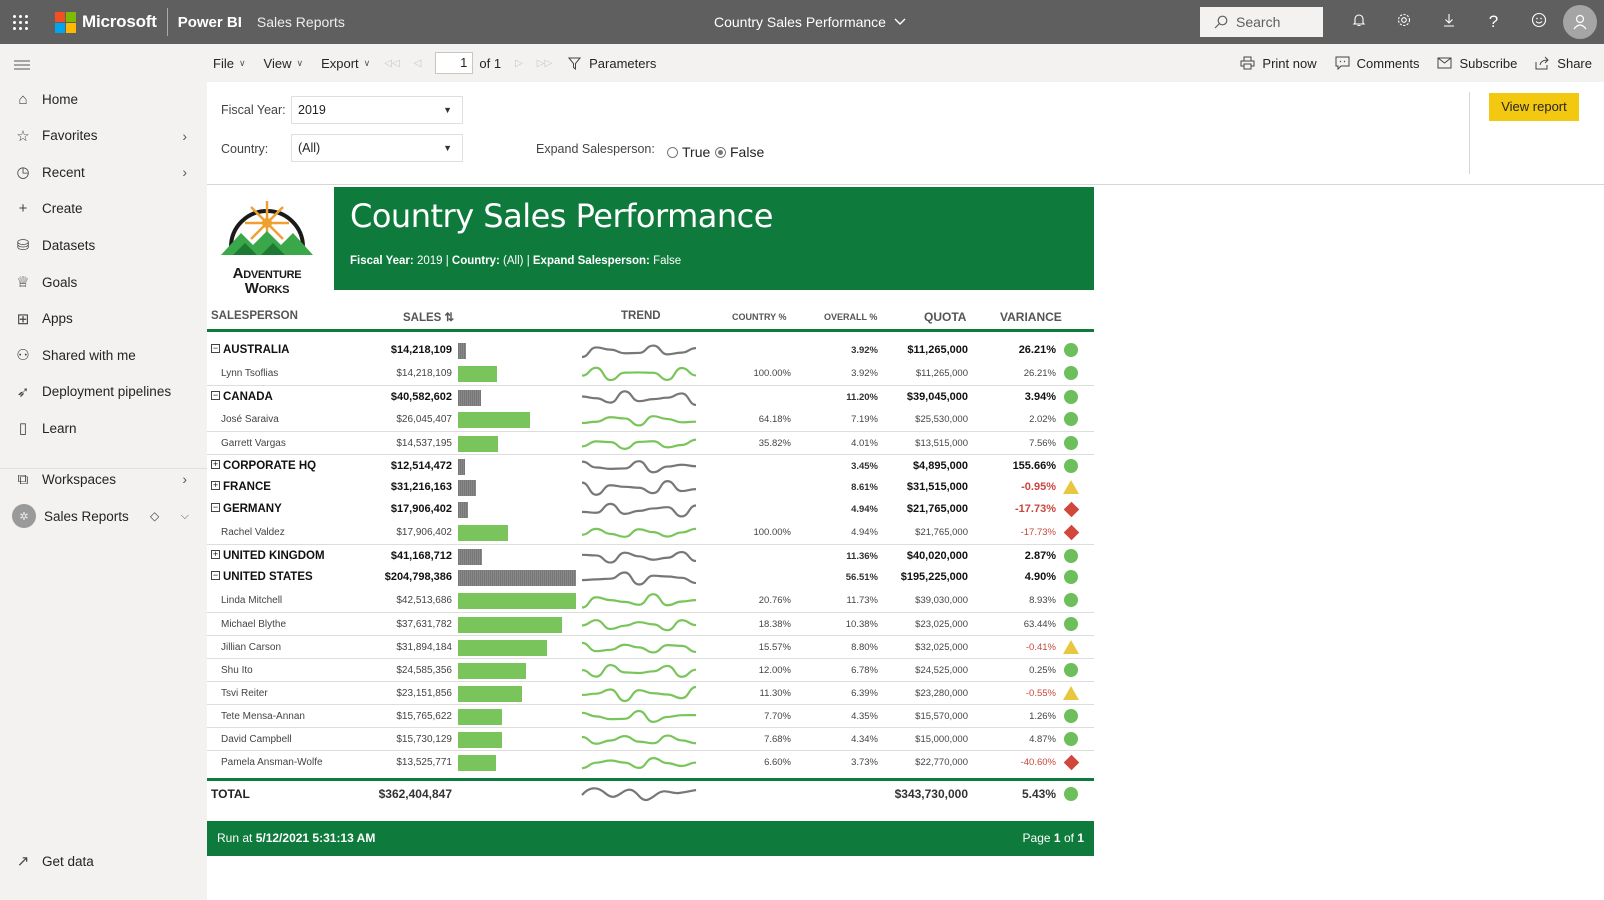 This screenshot has height=900, width=1604. I want to click on sidebar-item-datasets: ⛁ Datasets, so click(103, 245).